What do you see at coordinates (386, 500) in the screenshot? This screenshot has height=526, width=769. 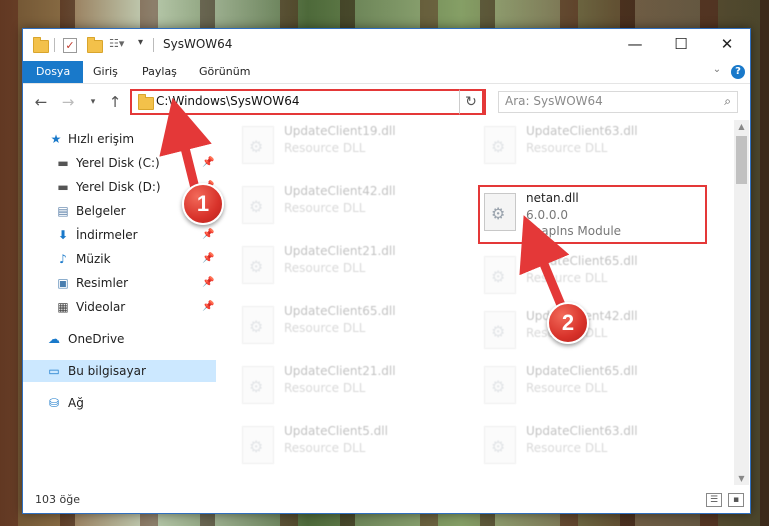 I see `status-bar: 103 öğe ☰ ▪` at bounding box center [386, 500].